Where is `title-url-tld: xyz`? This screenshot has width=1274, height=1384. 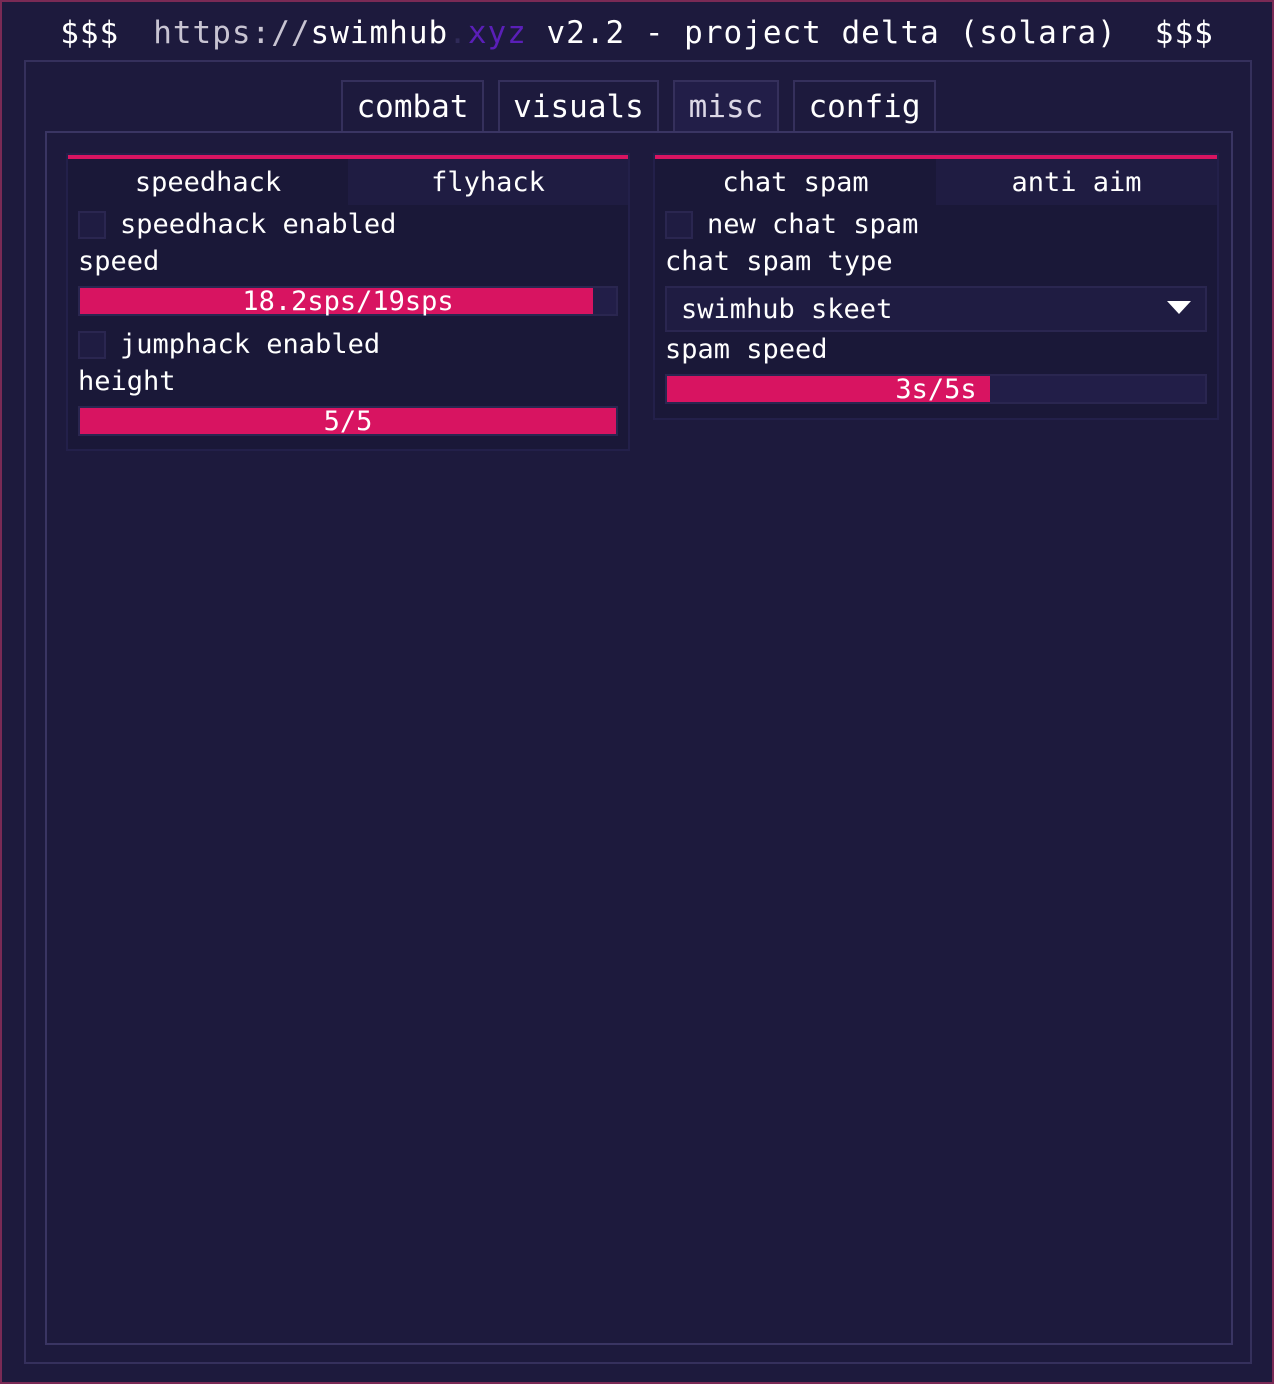 title-url-tld: xyz is located at coordinates (497, 33).